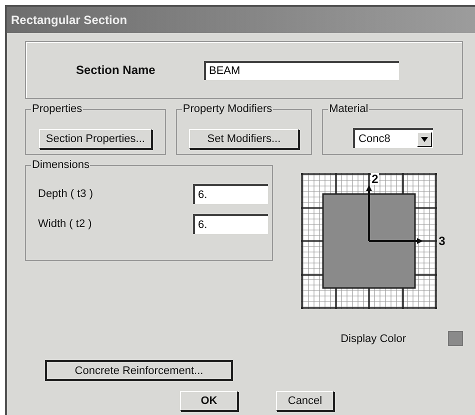 This screenshot has width=475, height=415. What do you see at coordinates (66, 194) in the screenshot?
I see `field-label: Depth ( t3 )` at bounding box center [66, 194].